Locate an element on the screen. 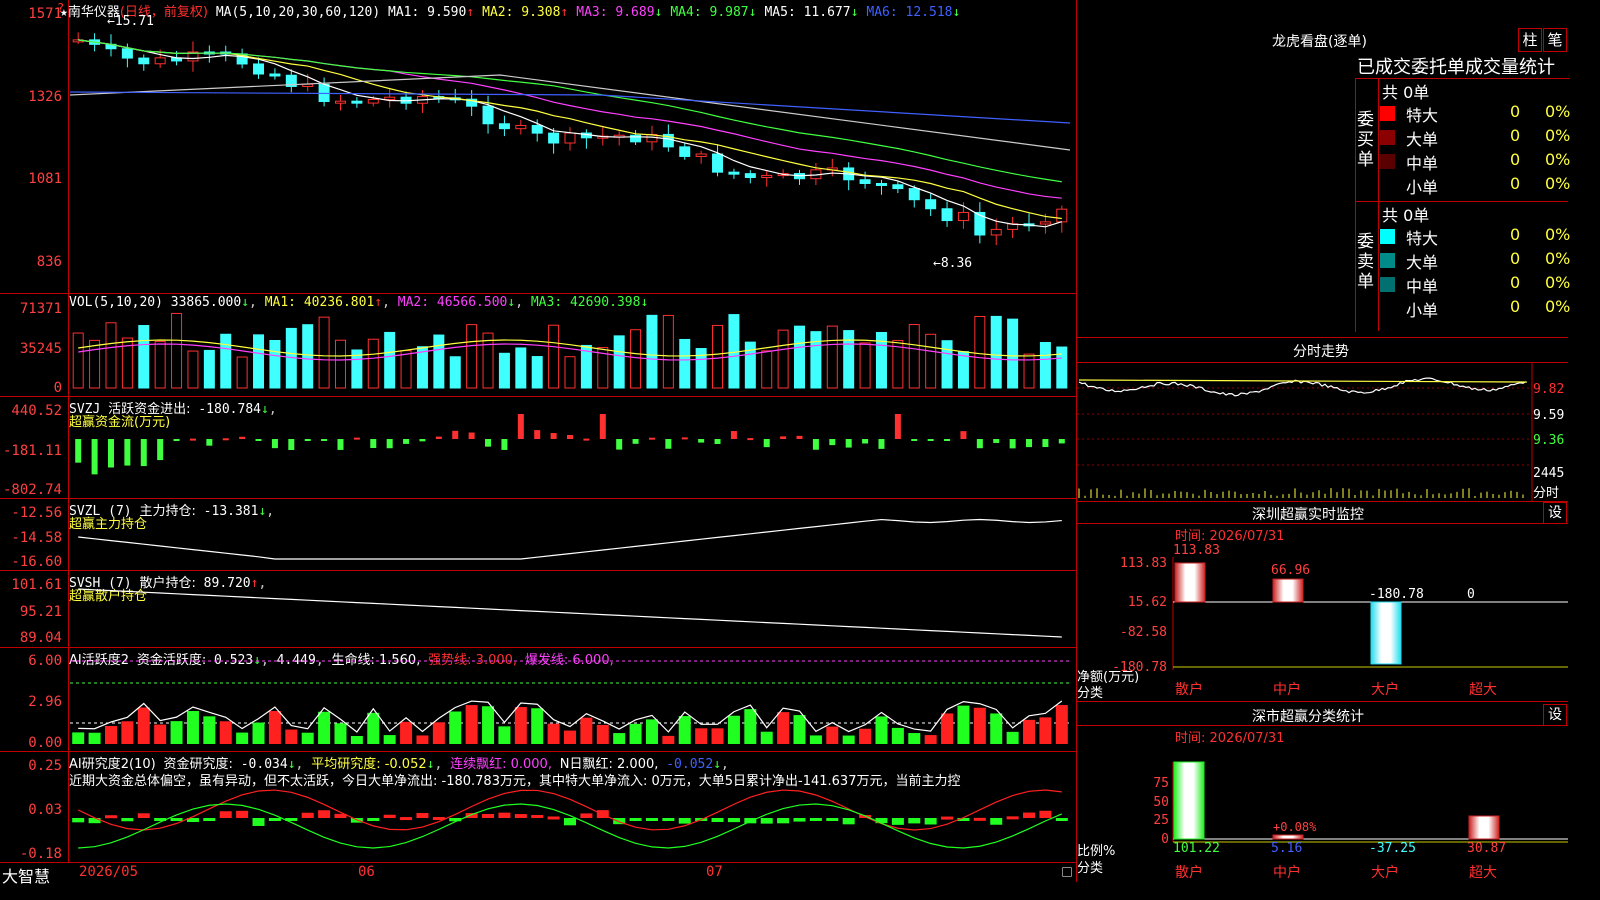  volume-chart is located at coordinates (538, 345).